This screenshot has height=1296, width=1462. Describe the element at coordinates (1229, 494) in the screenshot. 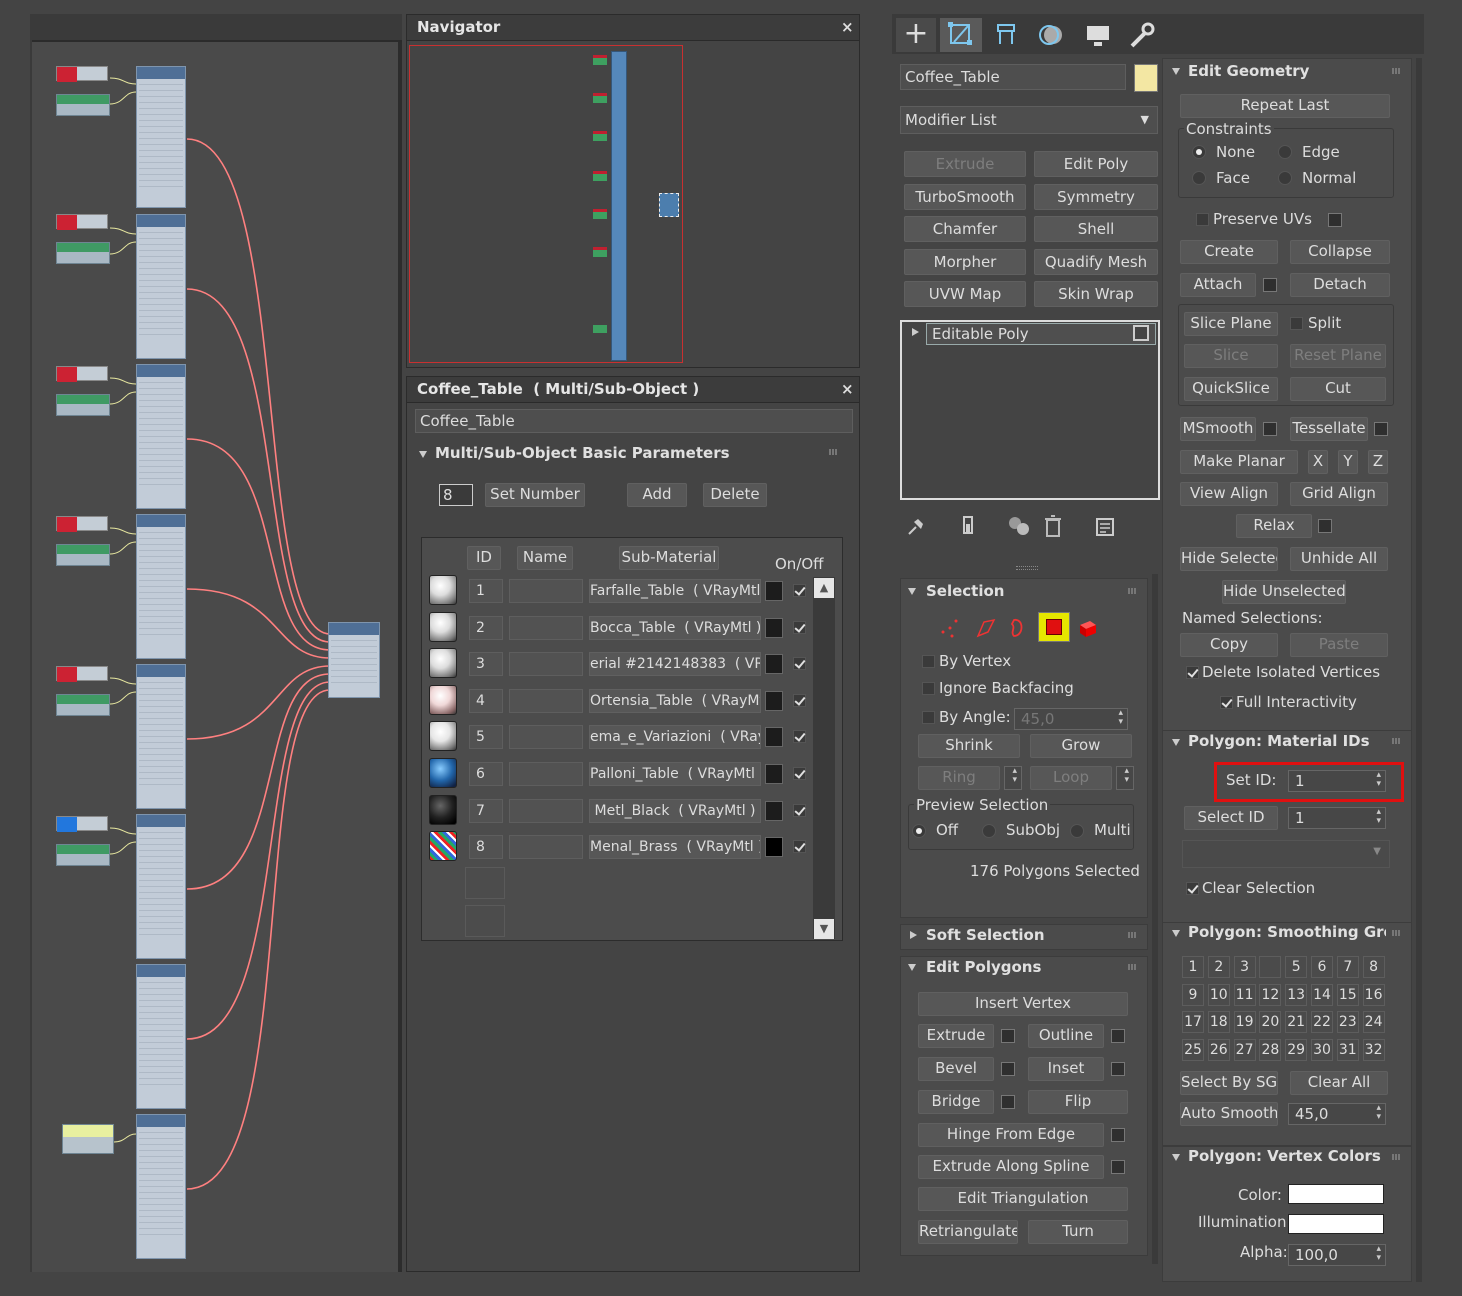

I see `view-align-button: View Align` at that location.